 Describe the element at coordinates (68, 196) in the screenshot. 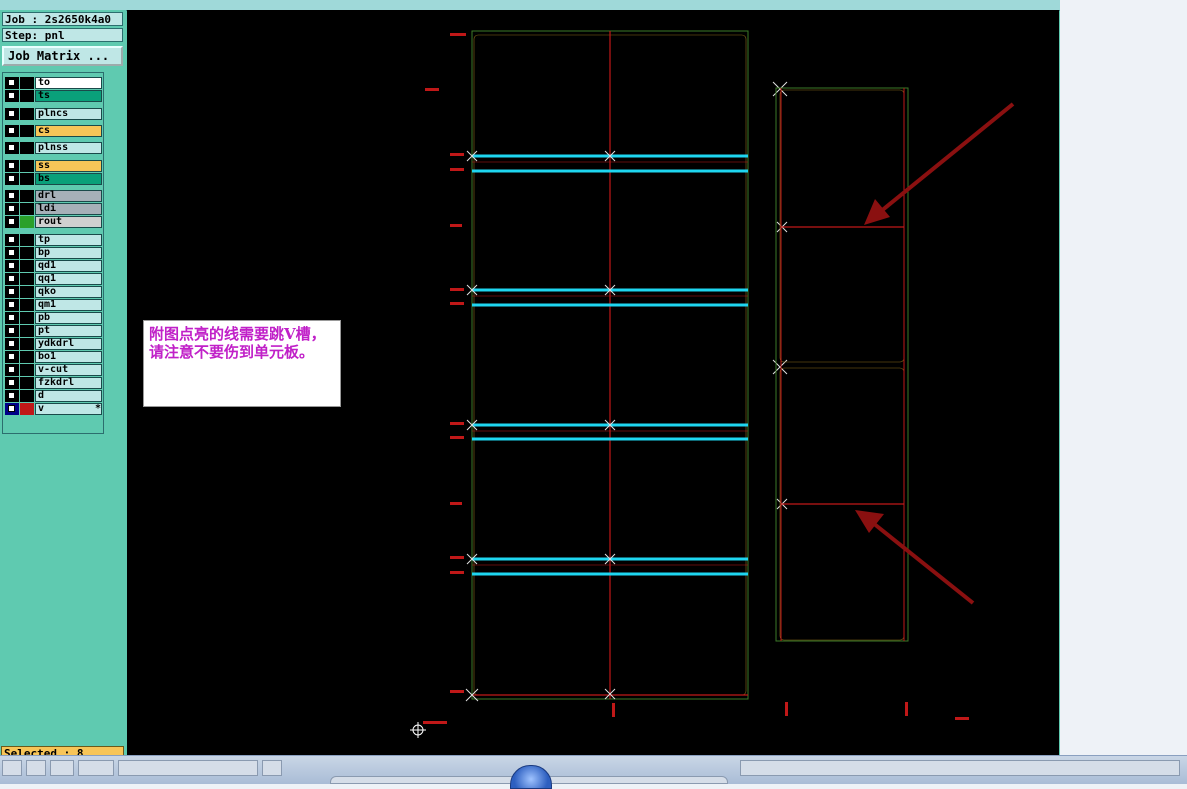

I see `layer-name: drl` at that location.